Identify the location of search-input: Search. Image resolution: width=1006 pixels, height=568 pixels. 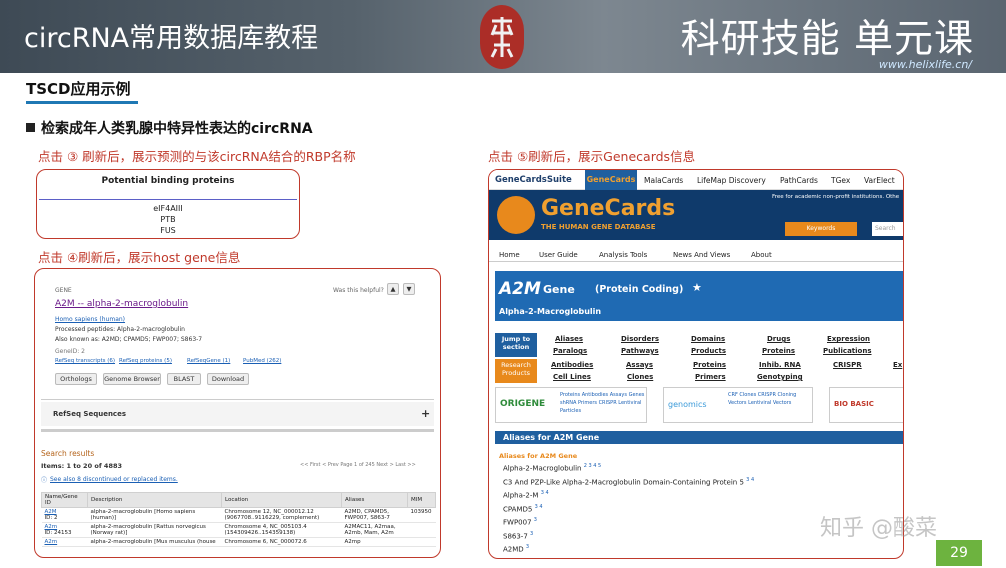
(887, 229).